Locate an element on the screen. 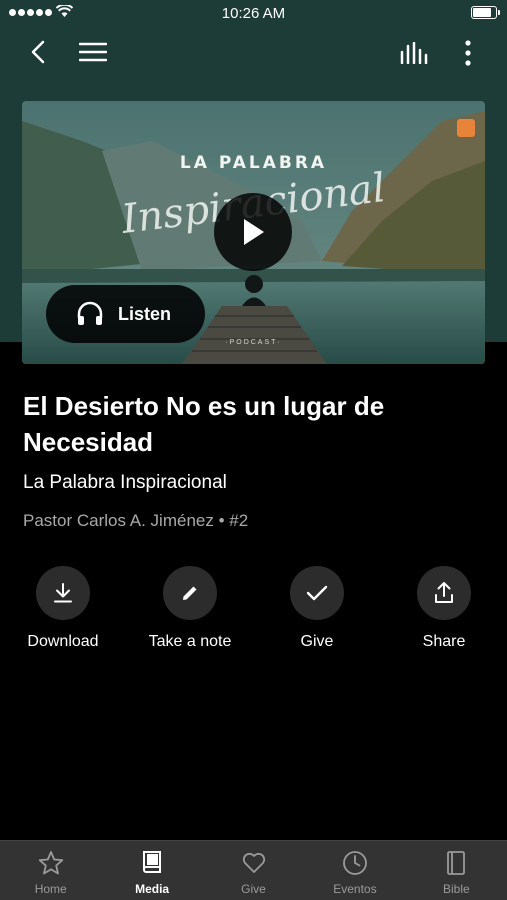  tab-bible: Bible is located at coordinates (456, 870).